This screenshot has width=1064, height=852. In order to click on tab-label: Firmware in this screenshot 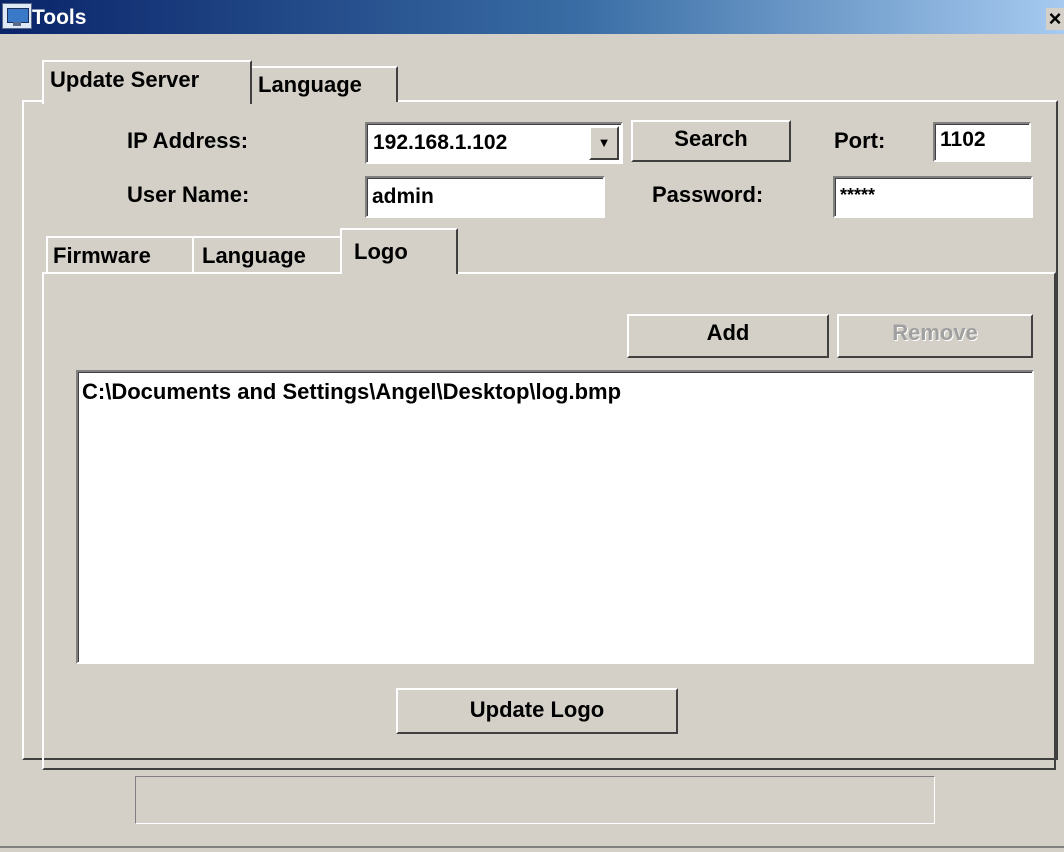, I will do `click(102, 255)`.